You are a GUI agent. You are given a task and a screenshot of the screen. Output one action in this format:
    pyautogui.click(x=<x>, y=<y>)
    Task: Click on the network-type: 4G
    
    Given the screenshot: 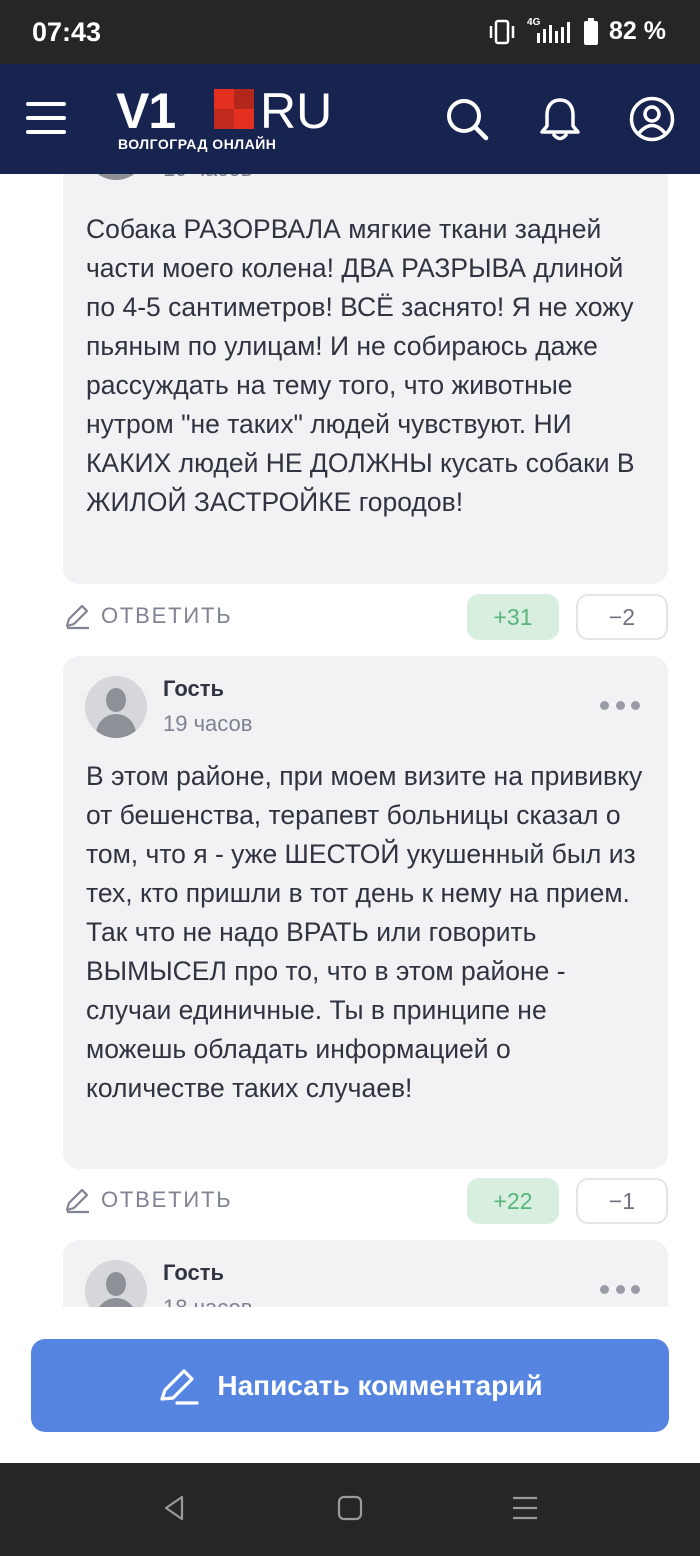 What is the action you would take?
    pyautogui.click(x=550, y=31)
    